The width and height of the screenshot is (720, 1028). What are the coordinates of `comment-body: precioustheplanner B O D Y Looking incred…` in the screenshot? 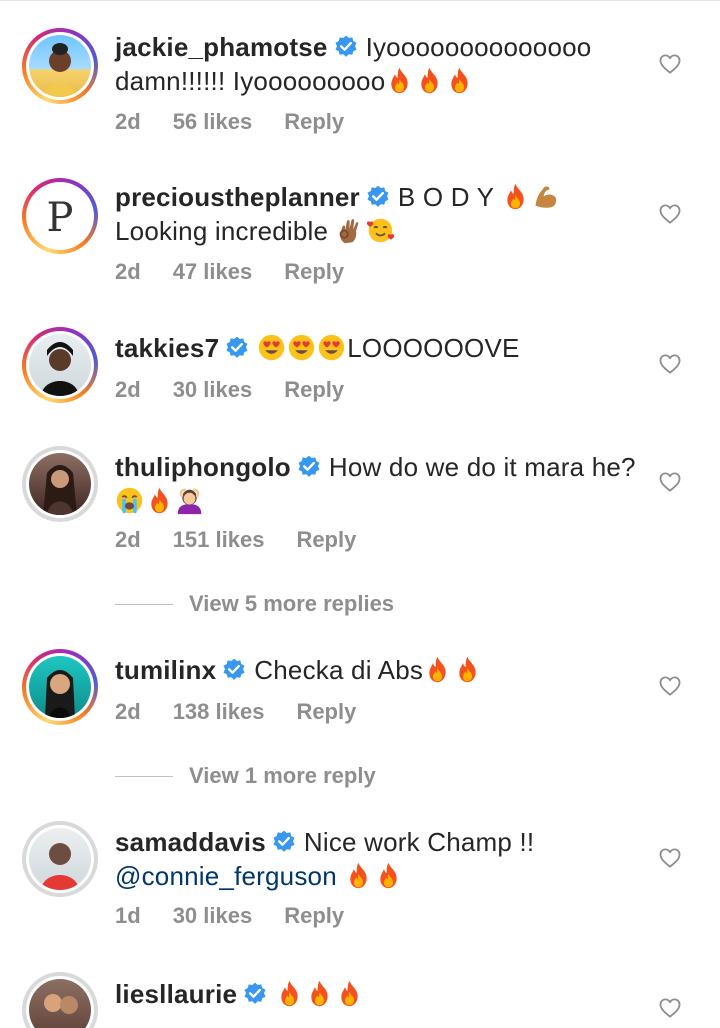 It's located at (385, 214).